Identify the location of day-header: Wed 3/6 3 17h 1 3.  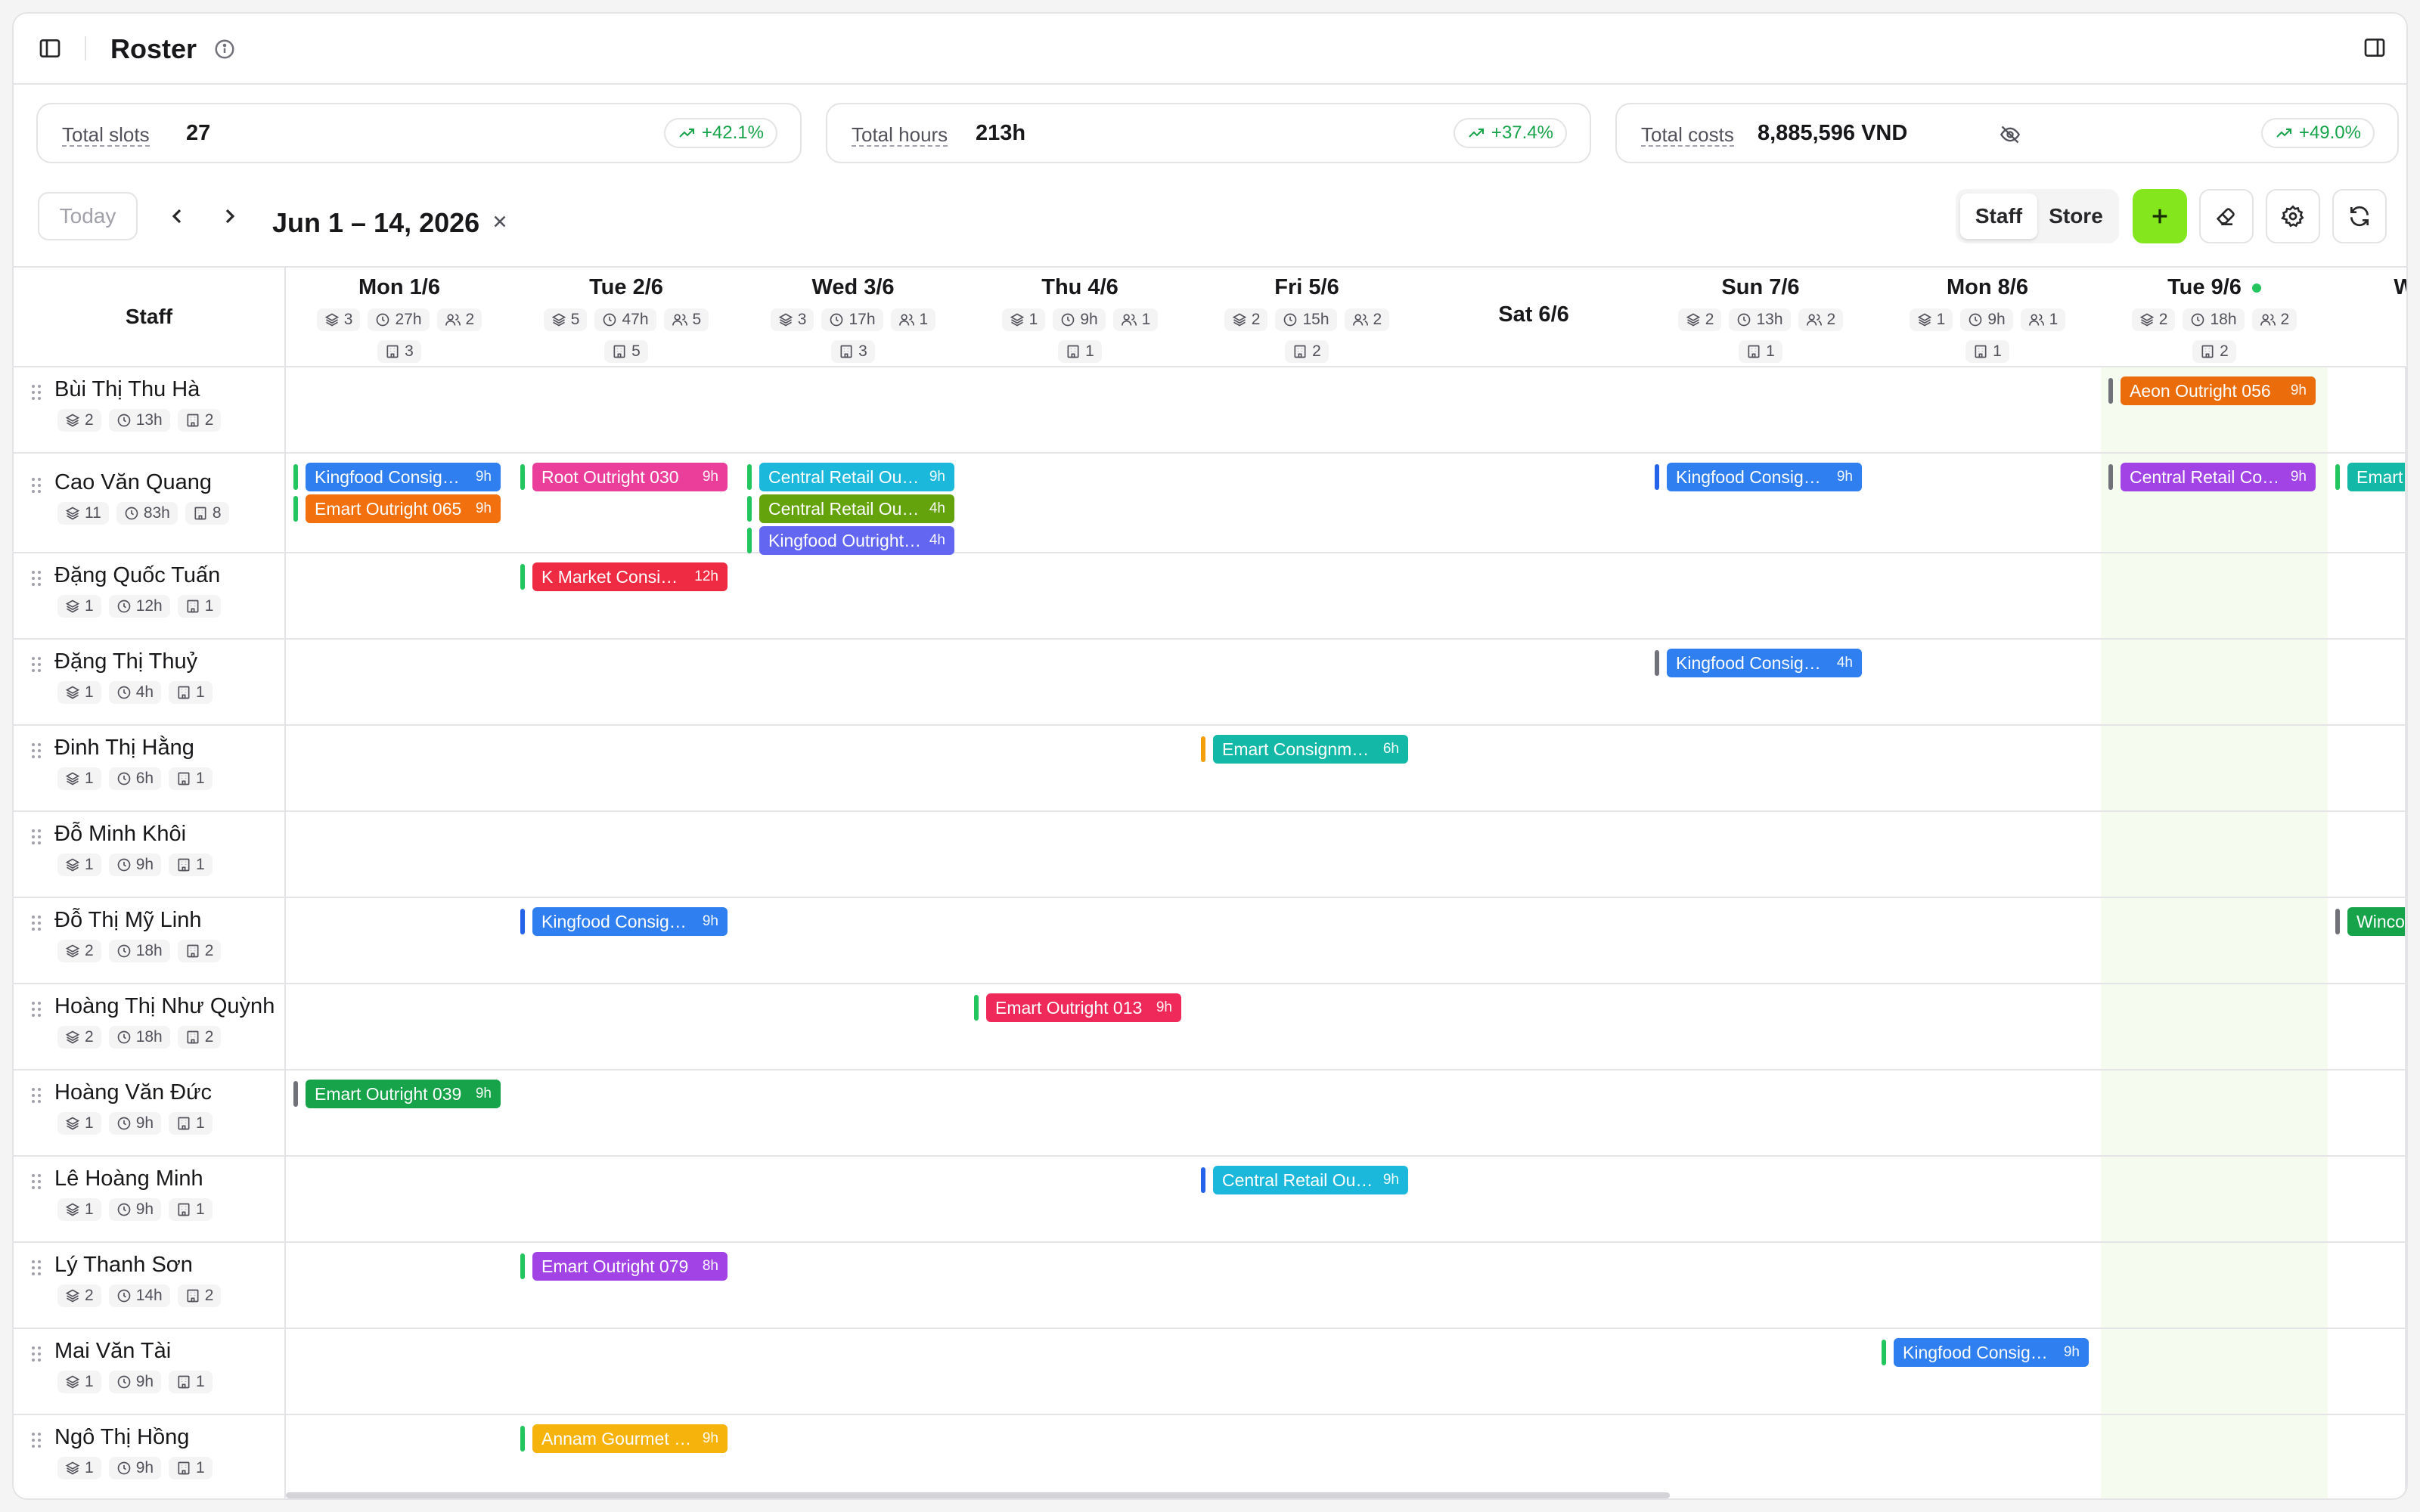
(853, 317).